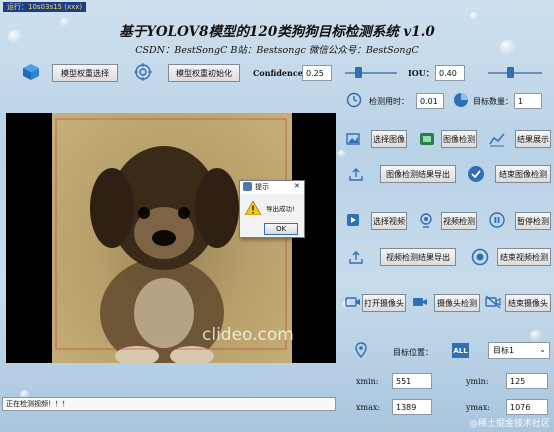 Image resolution: width=554 pixels, height=432 pixels. What do you see at coordinates (528, 303) in the screenshot?
I see `end-camera-button: 结束摄像头` at bounding box center [528, 303].